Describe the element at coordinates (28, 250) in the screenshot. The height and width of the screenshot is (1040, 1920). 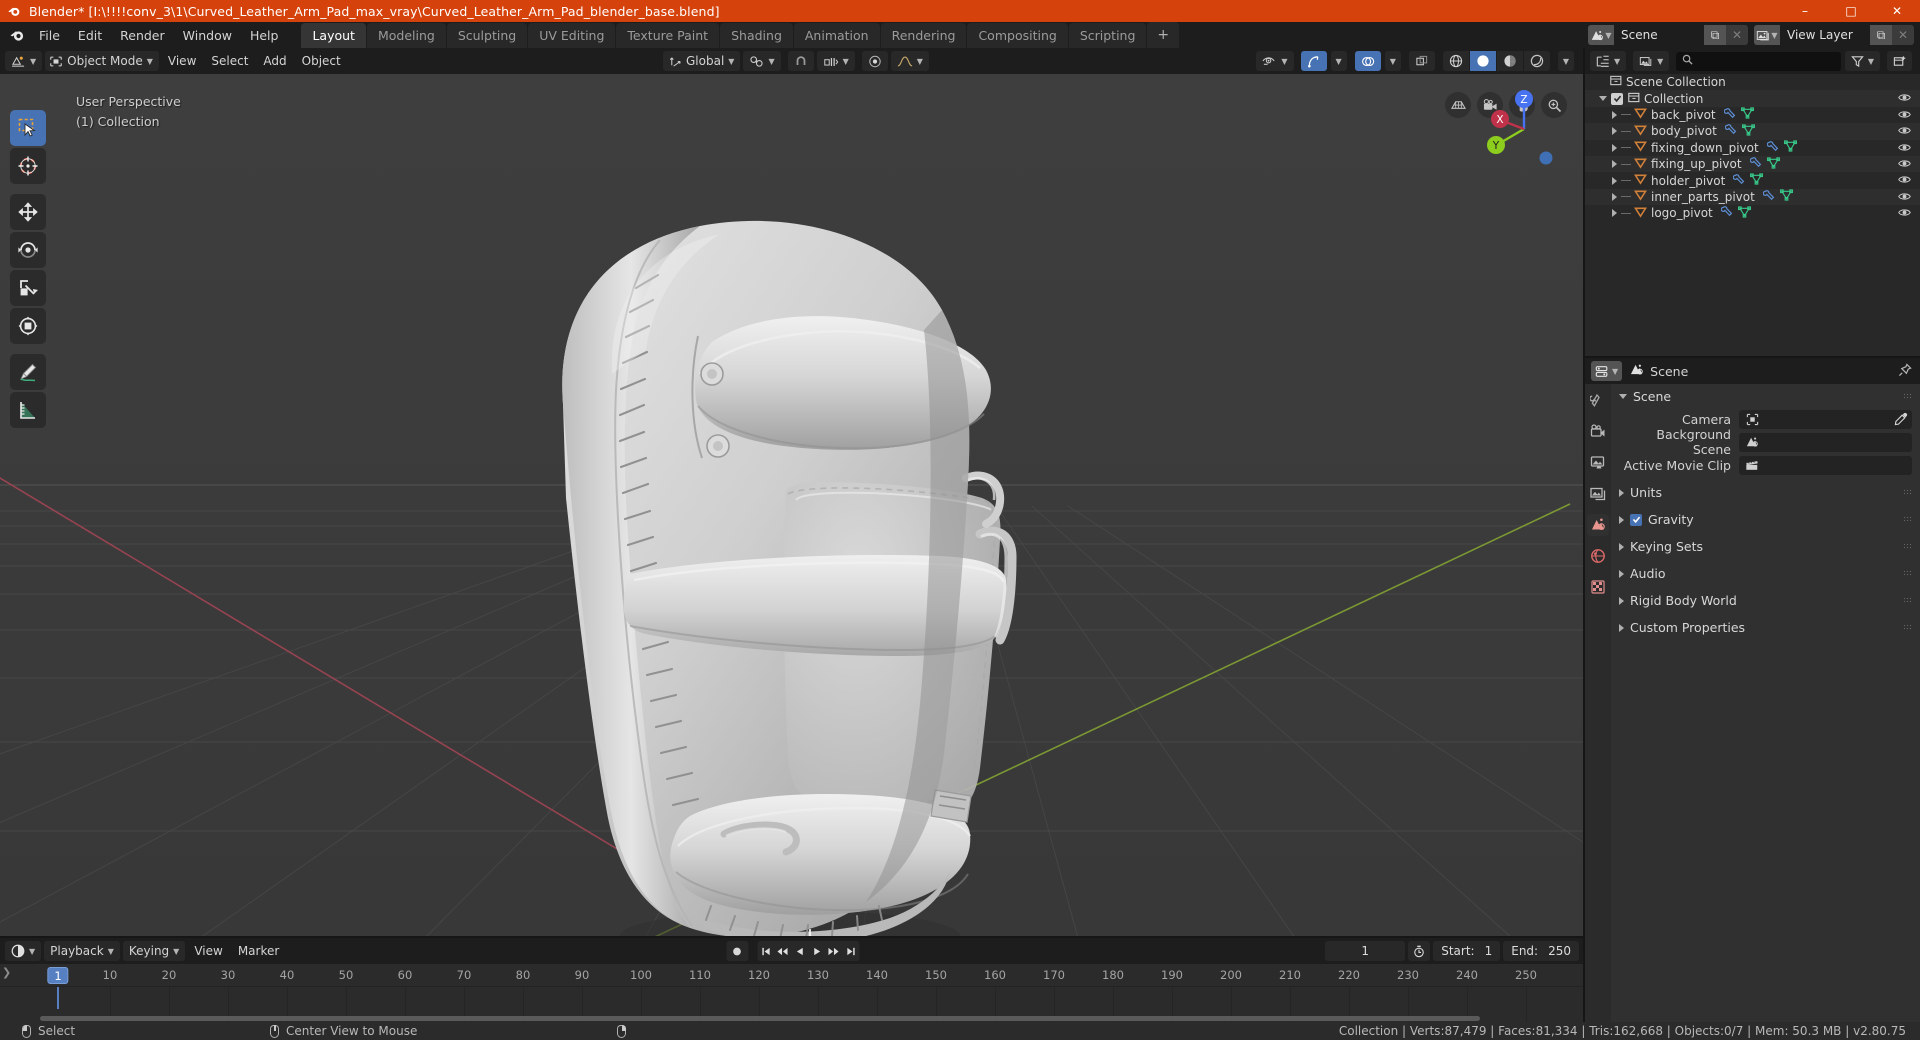
I see `rotate-tool` at that location.